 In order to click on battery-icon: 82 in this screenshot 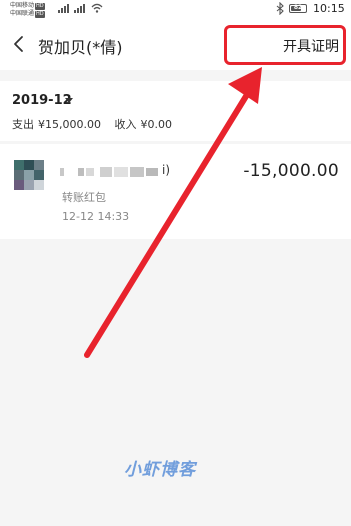, I will do `click(298, 8)`.